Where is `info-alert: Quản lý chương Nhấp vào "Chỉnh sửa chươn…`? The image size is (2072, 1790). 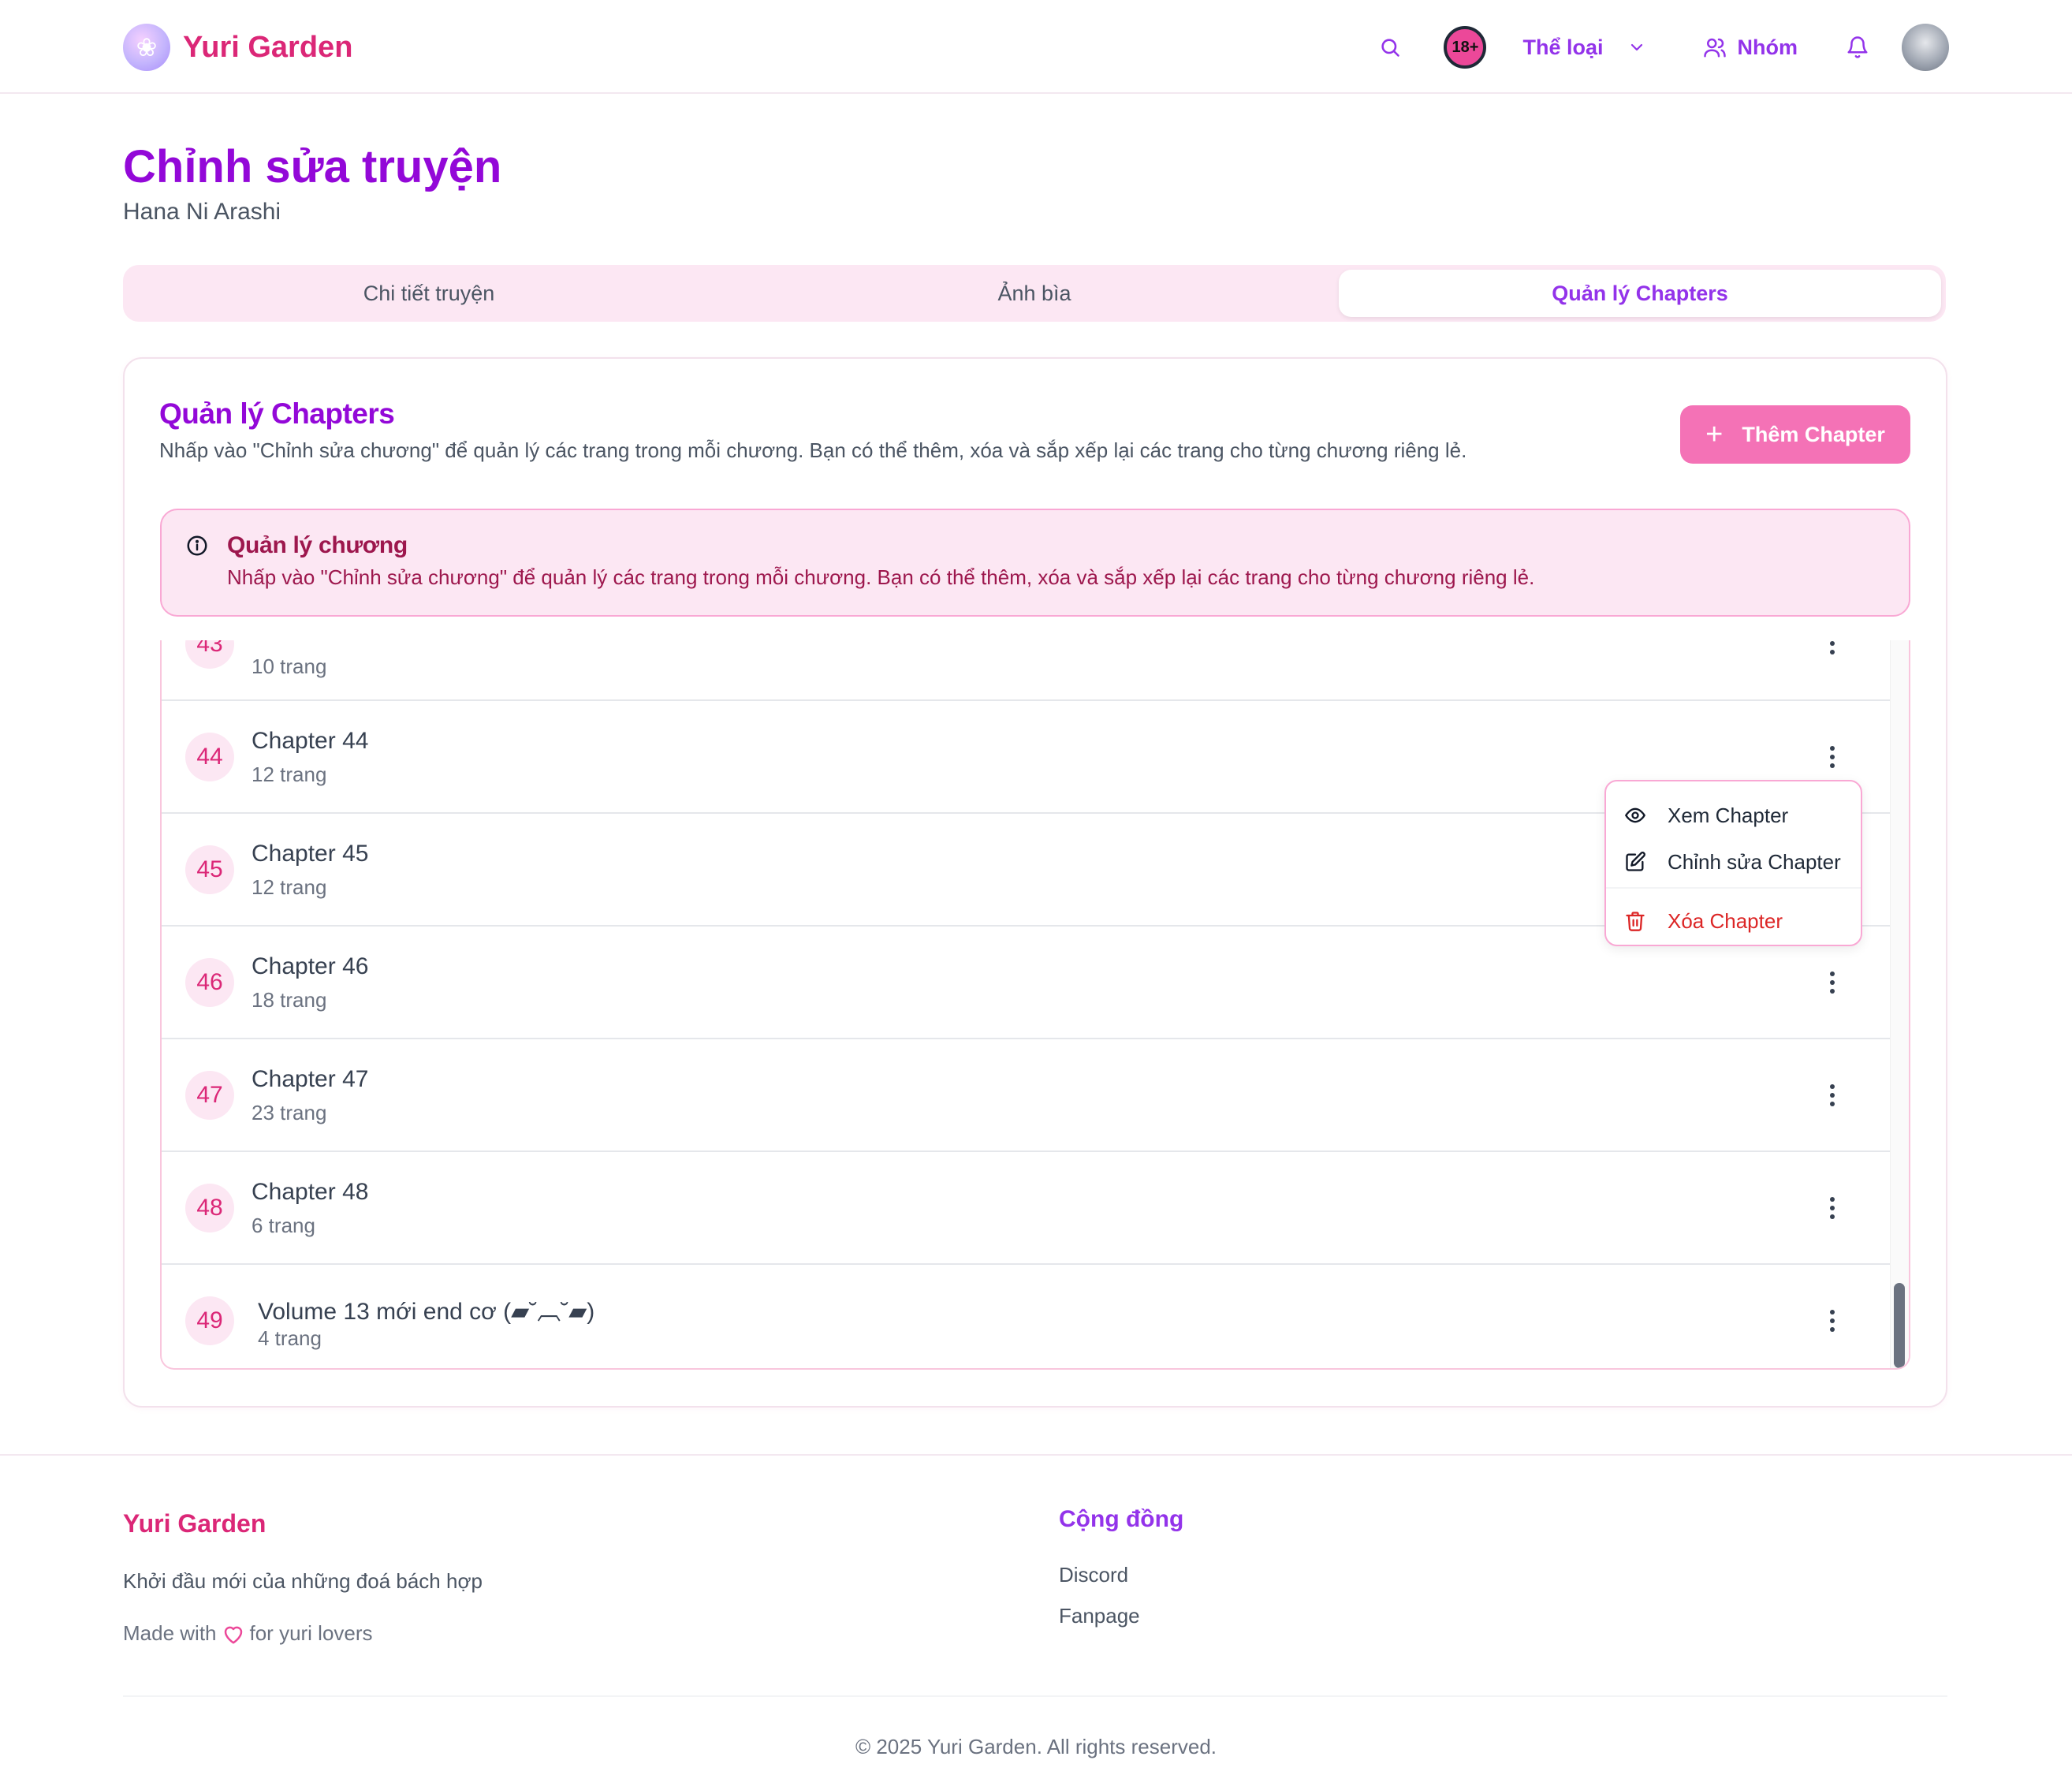 info-alert: Quản lý chương Nhấp vào "Chỉnh sửa chươn… is located at coordinates (1035, 563).